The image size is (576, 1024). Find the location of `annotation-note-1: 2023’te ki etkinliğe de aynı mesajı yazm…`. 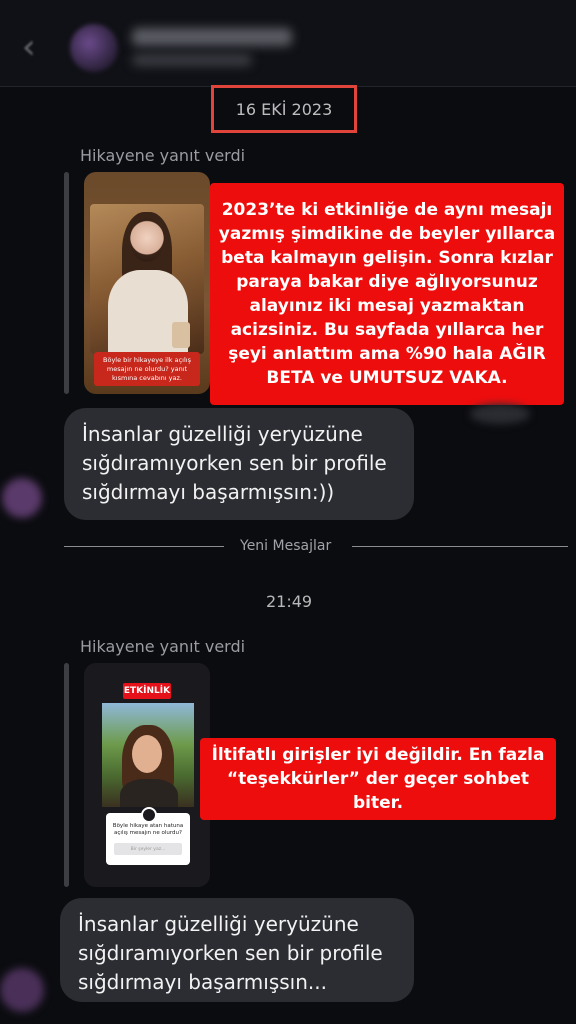

annotation-note-1: 2023’te ki etkinliğe de aynı mesajı yazm… is located at coordinates (387, 294).